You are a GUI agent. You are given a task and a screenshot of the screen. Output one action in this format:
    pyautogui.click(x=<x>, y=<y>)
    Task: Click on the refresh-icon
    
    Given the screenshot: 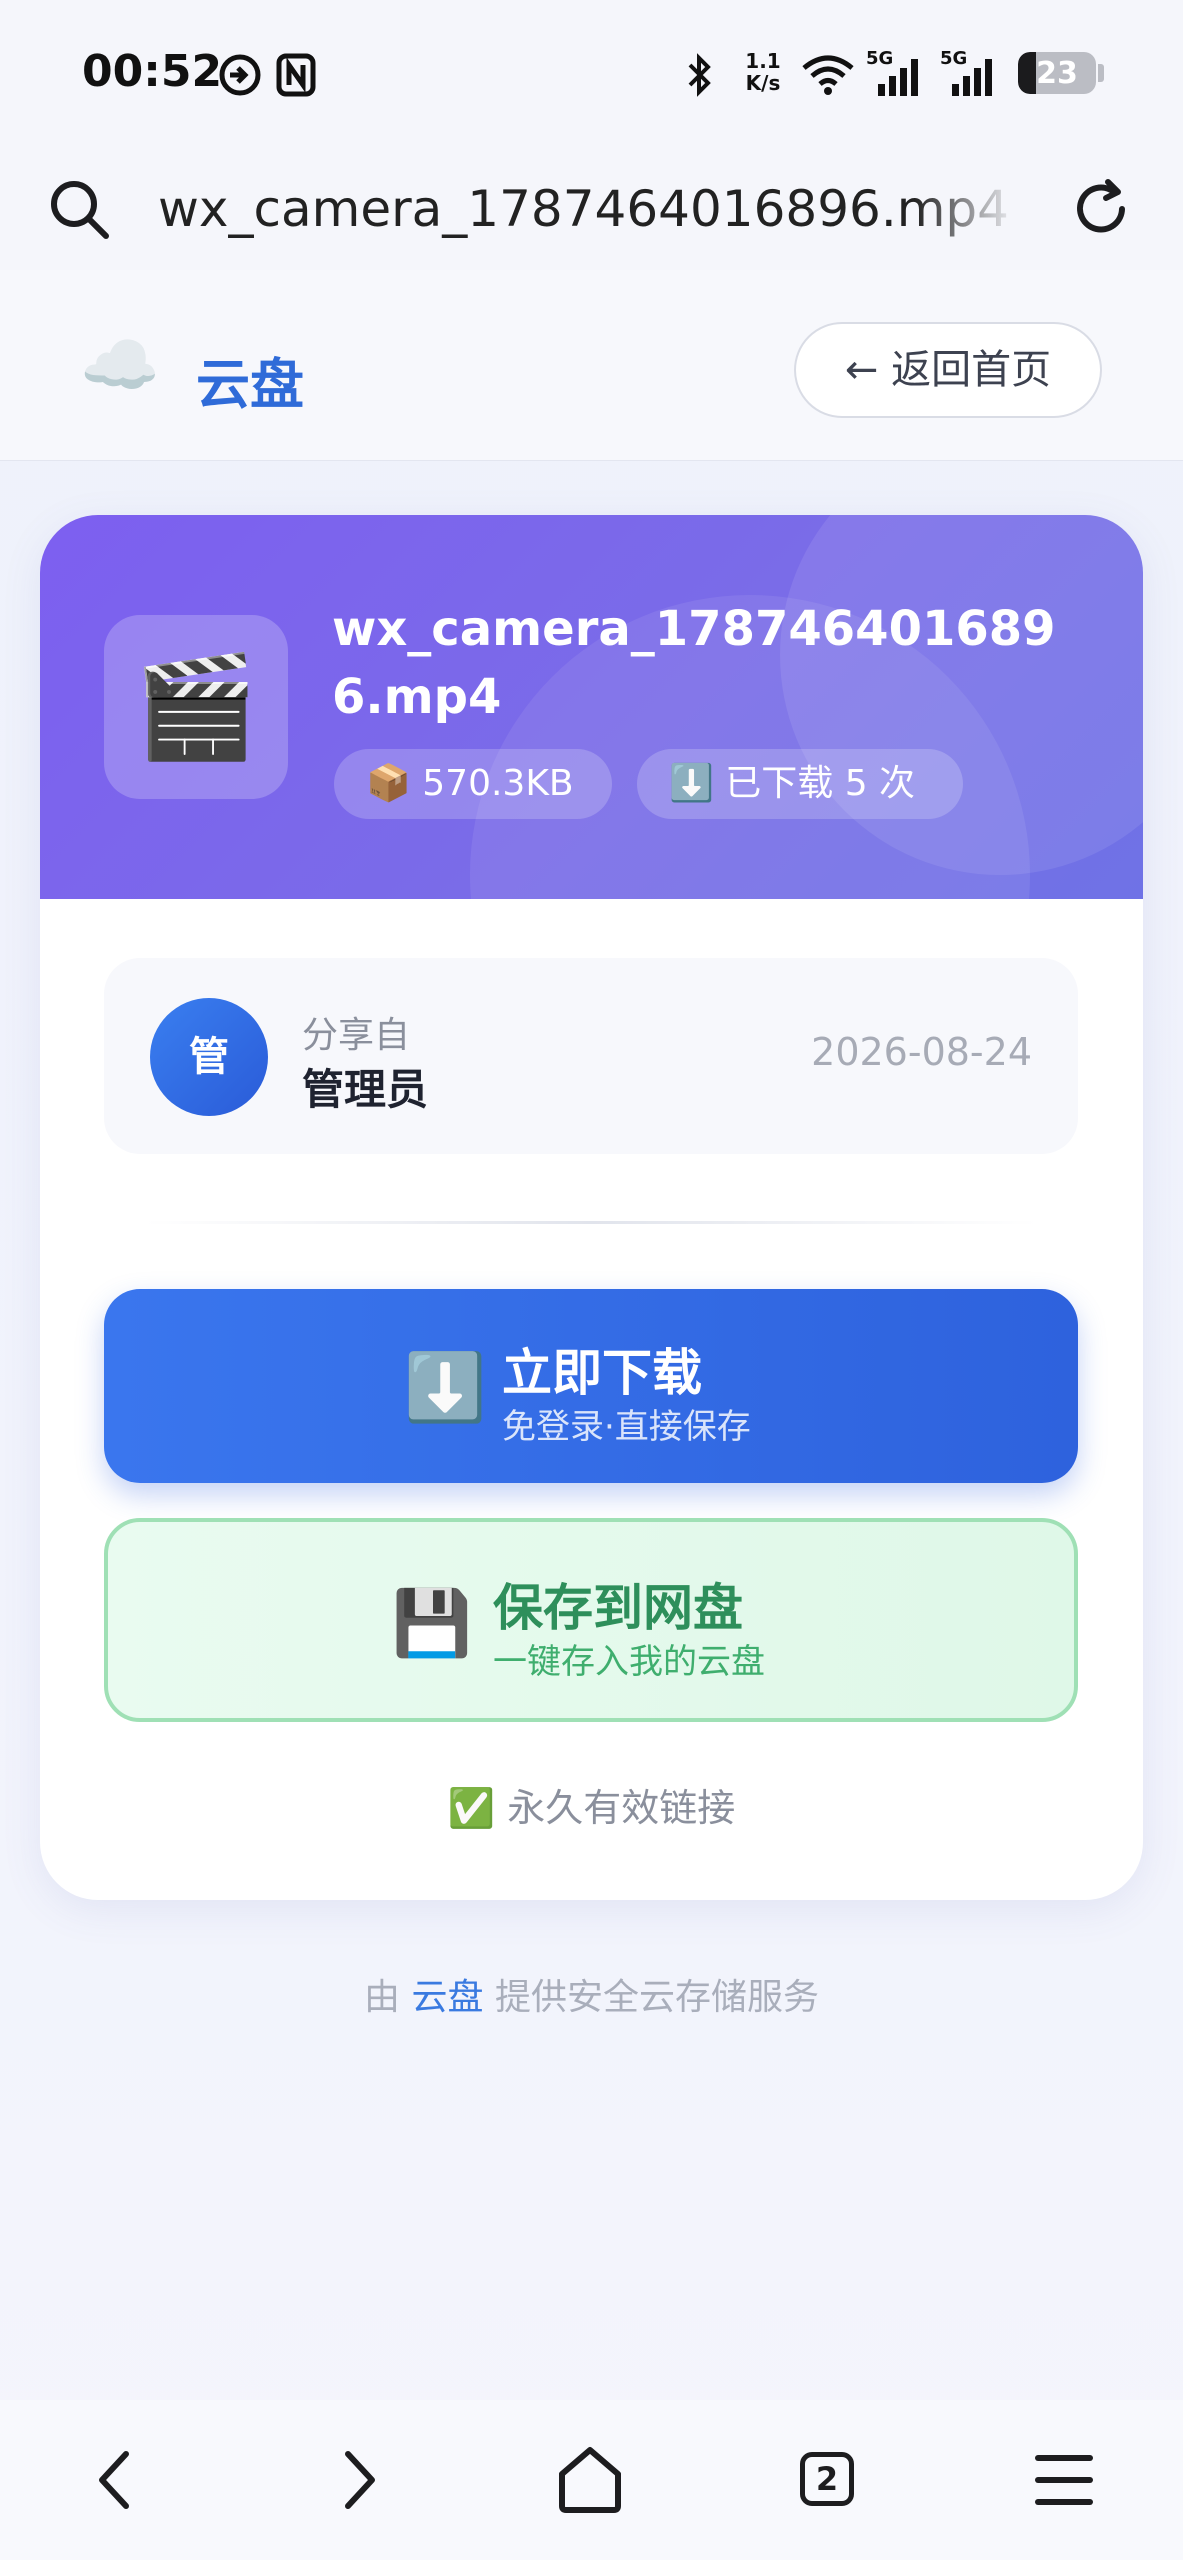 What is the action you would take?
    pyautogui.click(x=1101, y=209)
    